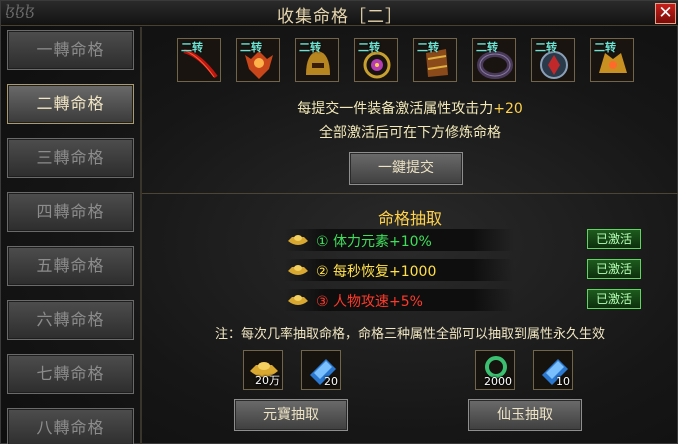 This screenshot has height=444, width=678. Describe the element at coordinates (70, 104) in the screenshot. I see `sidebar-item-2: 二轉命格` at that location.